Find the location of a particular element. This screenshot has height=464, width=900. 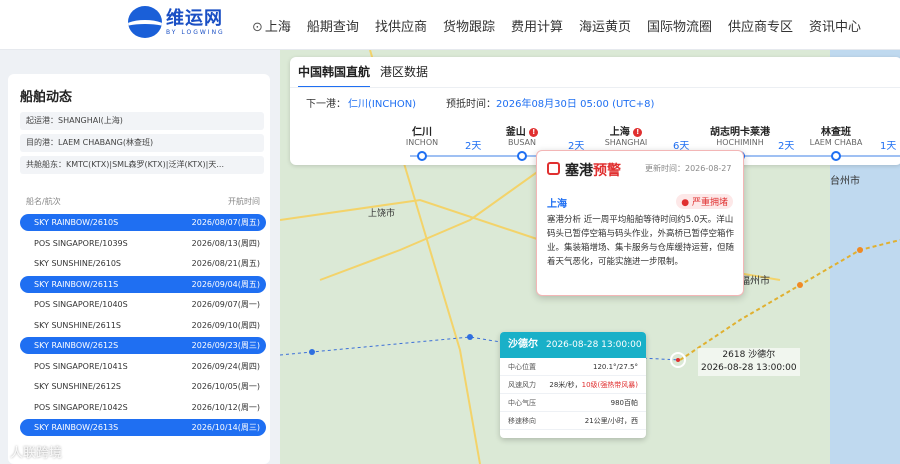

location-pin-icon: ⊙ is located at coordinates (257, 27).